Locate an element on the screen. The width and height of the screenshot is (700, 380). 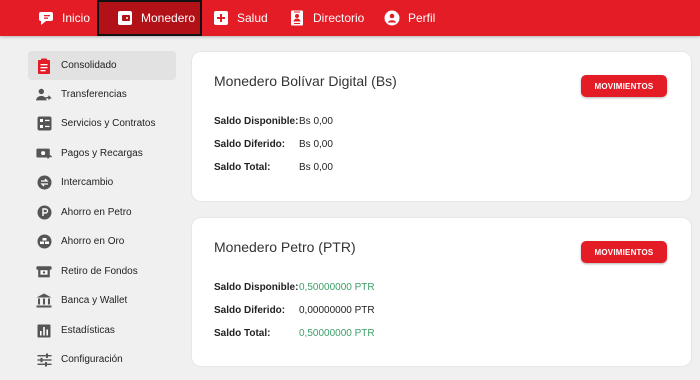
sidebar-item-estadisticas: Estadísticas is located at coordinates (102, 330).